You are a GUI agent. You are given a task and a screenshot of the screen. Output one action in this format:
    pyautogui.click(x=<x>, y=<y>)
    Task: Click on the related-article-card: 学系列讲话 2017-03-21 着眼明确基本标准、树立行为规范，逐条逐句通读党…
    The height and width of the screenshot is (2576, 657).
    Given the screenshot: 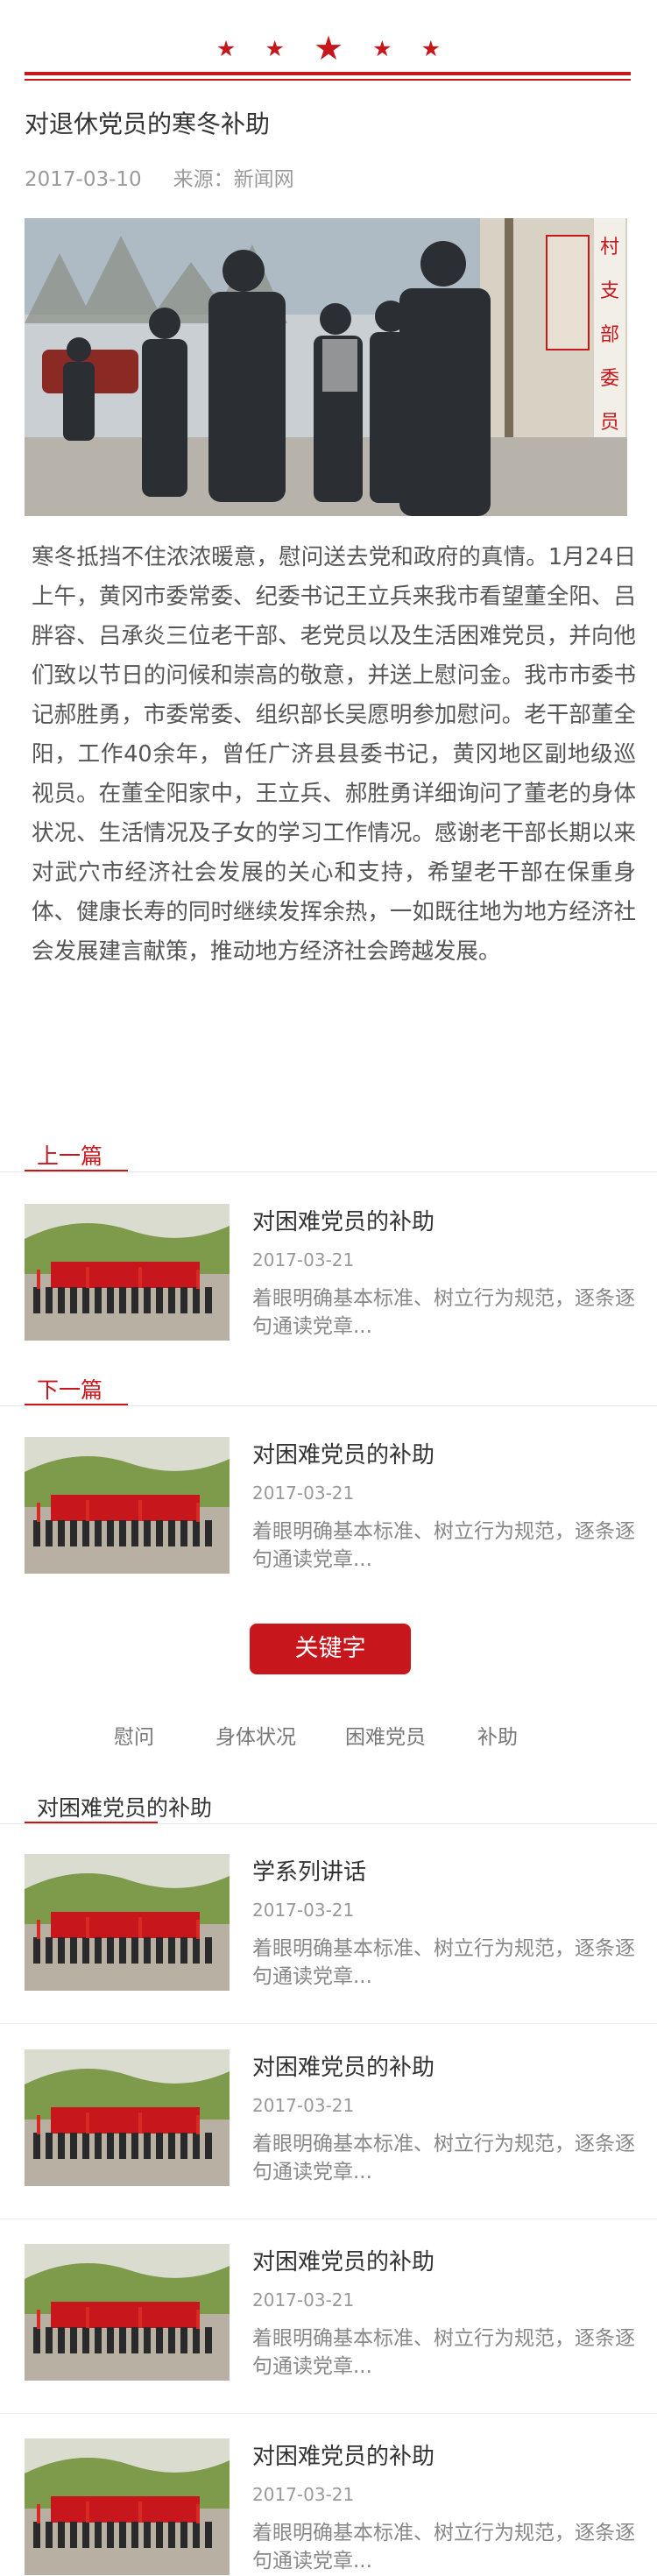 What is the action you would take?
    pyautogui.click(x=331, y=1924)
    